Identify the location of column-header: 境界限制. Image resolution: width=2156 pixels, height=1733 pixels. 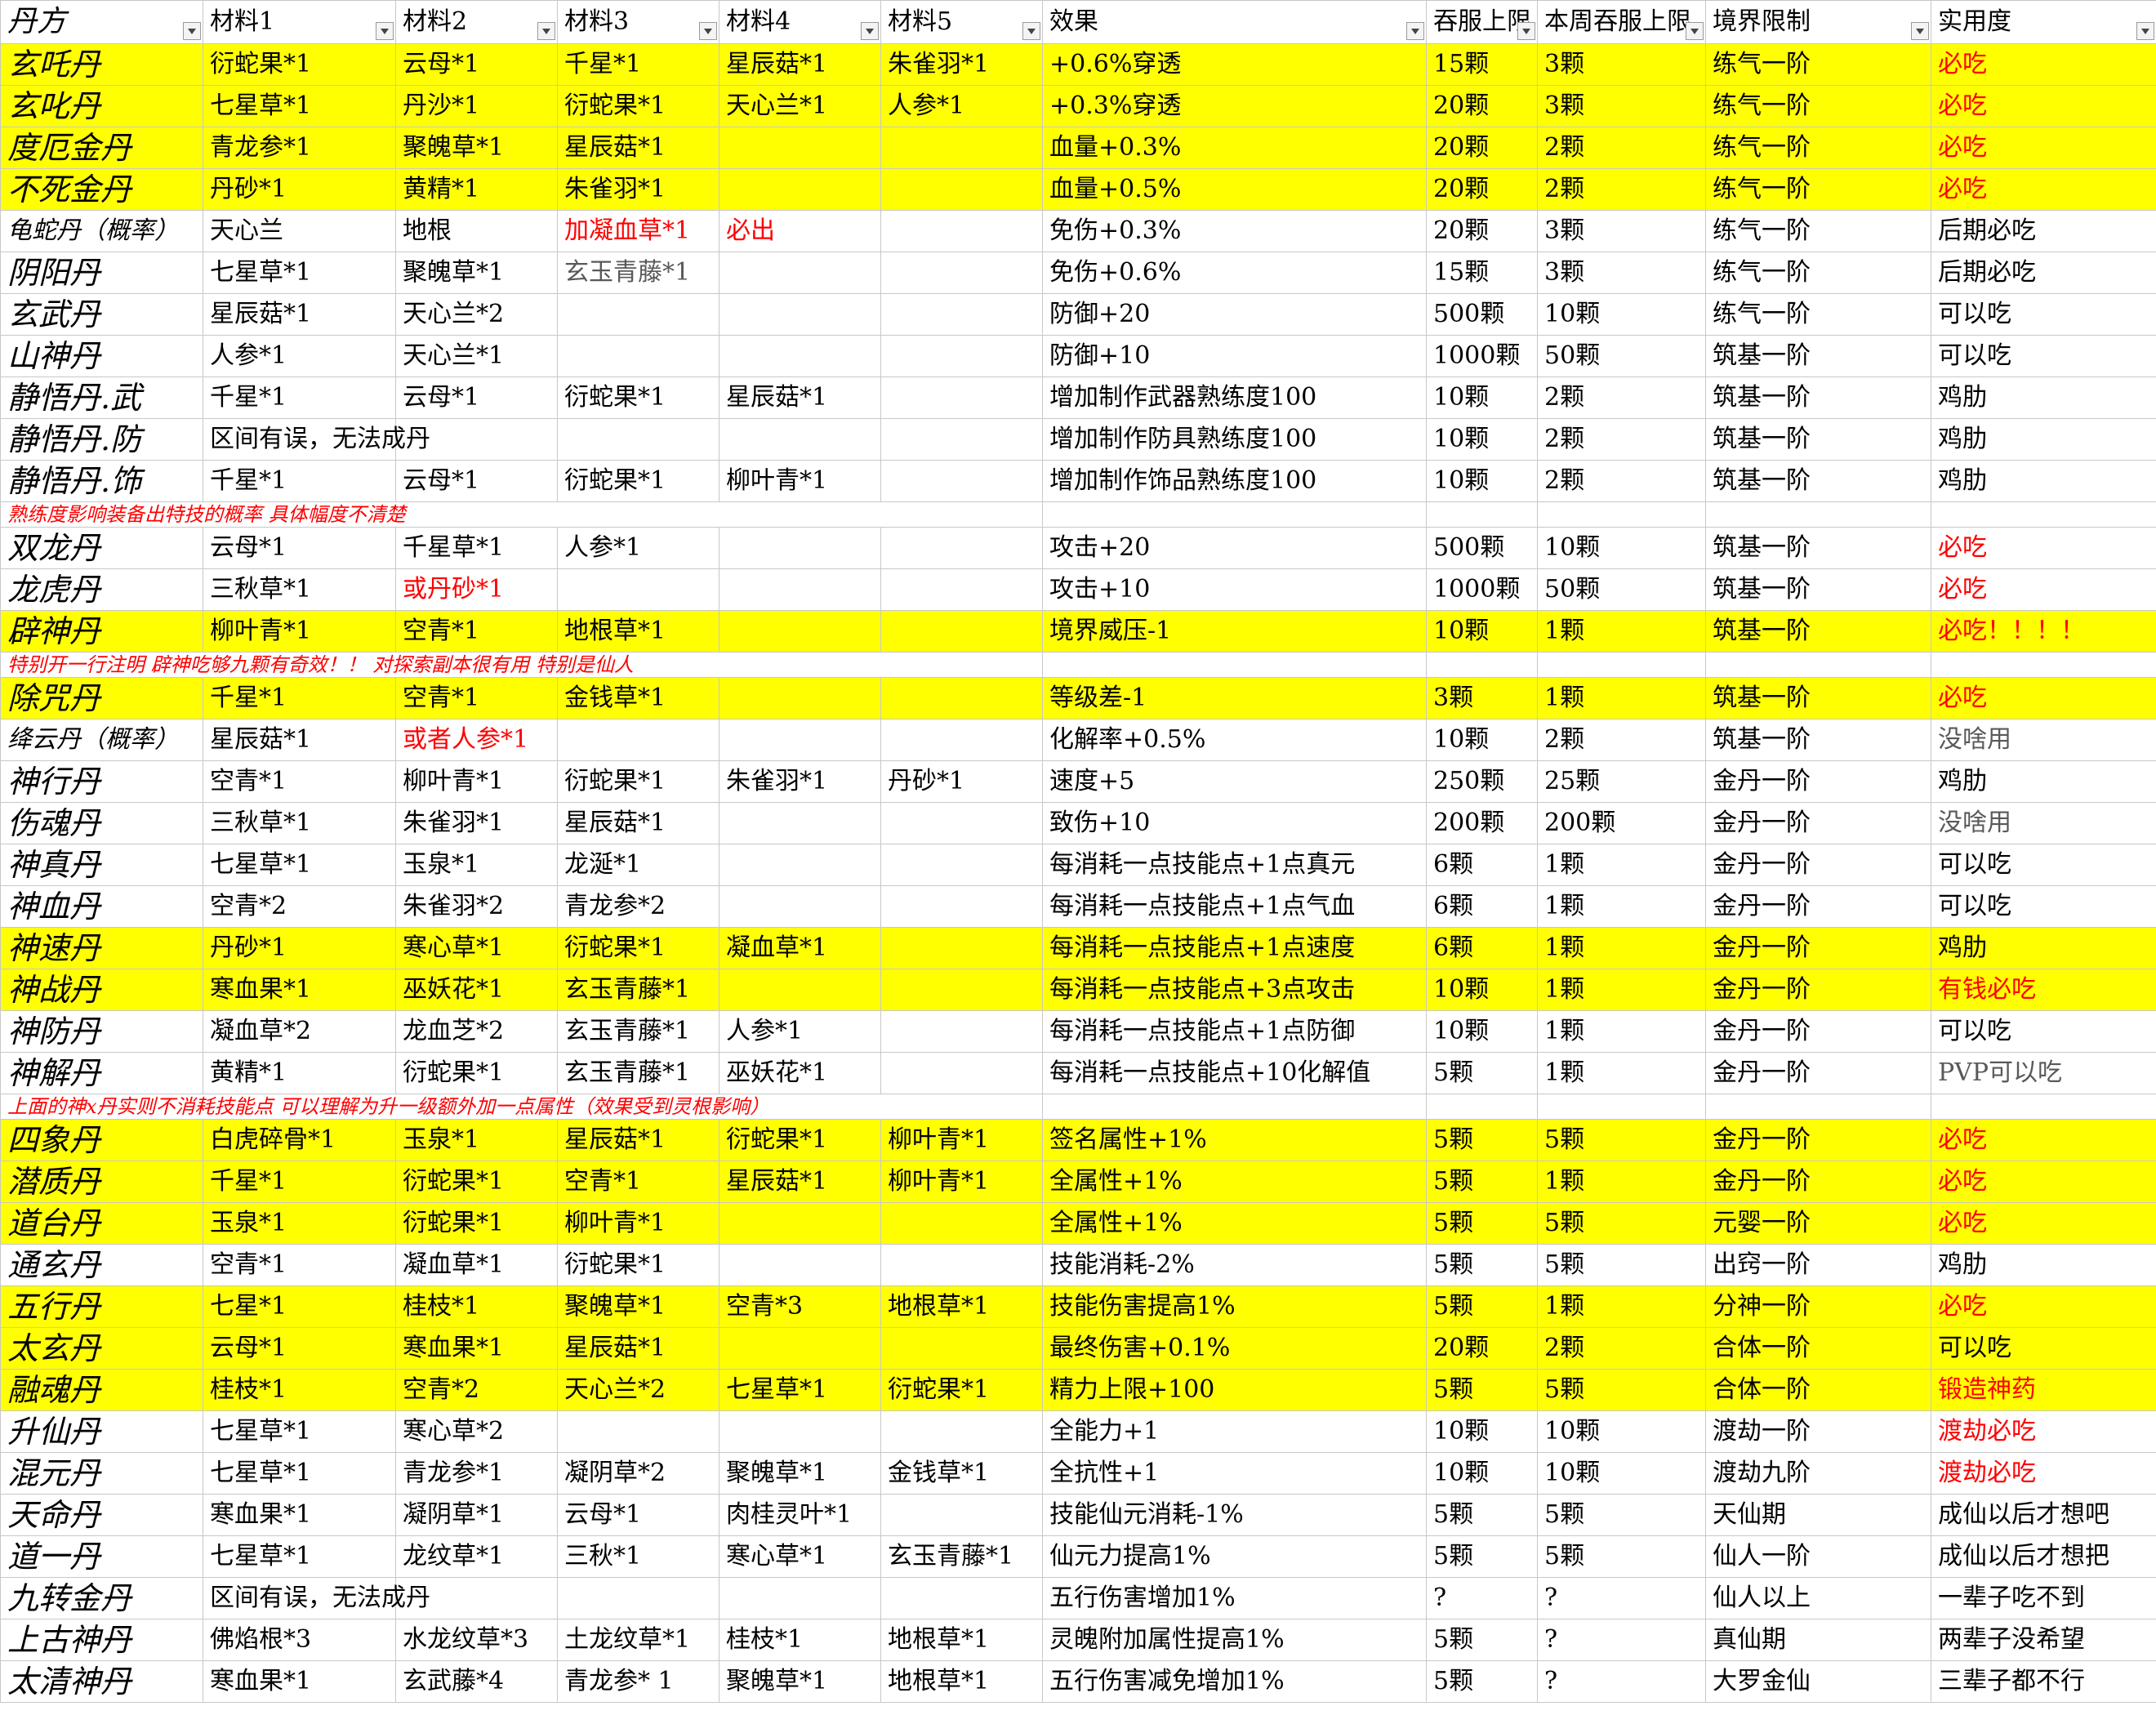
(1818, 22).